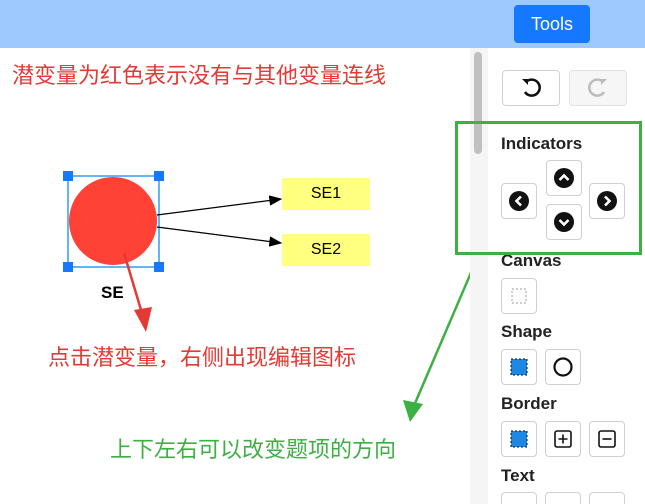 This screenshot has width=645, height=504. What do you see at coordinates (326, 250) in the screenshot?
I see `indicator-node-se2: SE2` at bounding box center [326, 250].